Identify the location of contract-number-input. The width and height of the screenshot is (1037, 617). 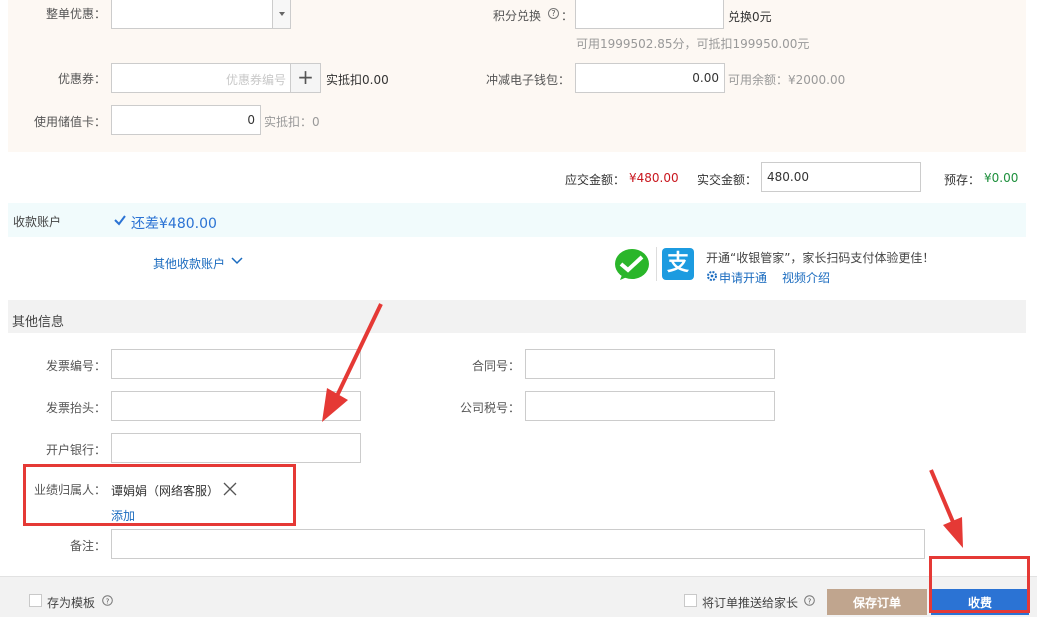
(650, 364).